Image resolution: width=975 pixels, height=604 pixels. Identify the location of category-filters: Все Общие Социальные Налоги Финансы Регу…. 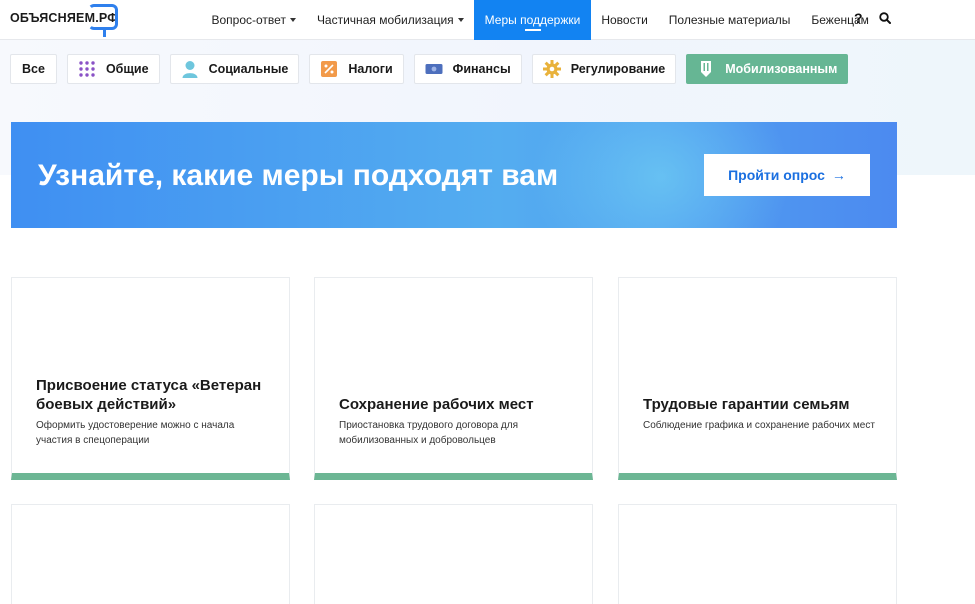
(429, 69).